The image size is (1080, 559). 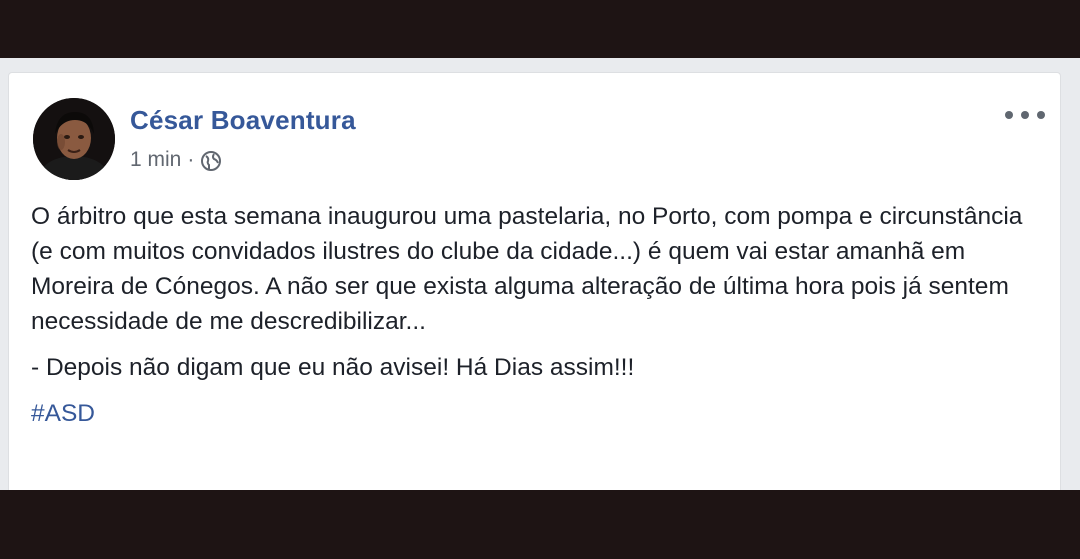 I want to click on hashtag-link: #ASD, so click(x=63, y=413).